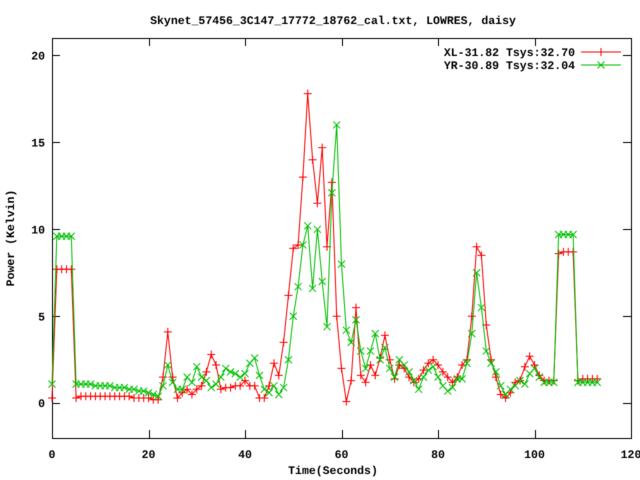  What do you see at coordinates (341, 455) in the screenshot?
I see `x-tick-label: 60` at bounding box center [341, 455].